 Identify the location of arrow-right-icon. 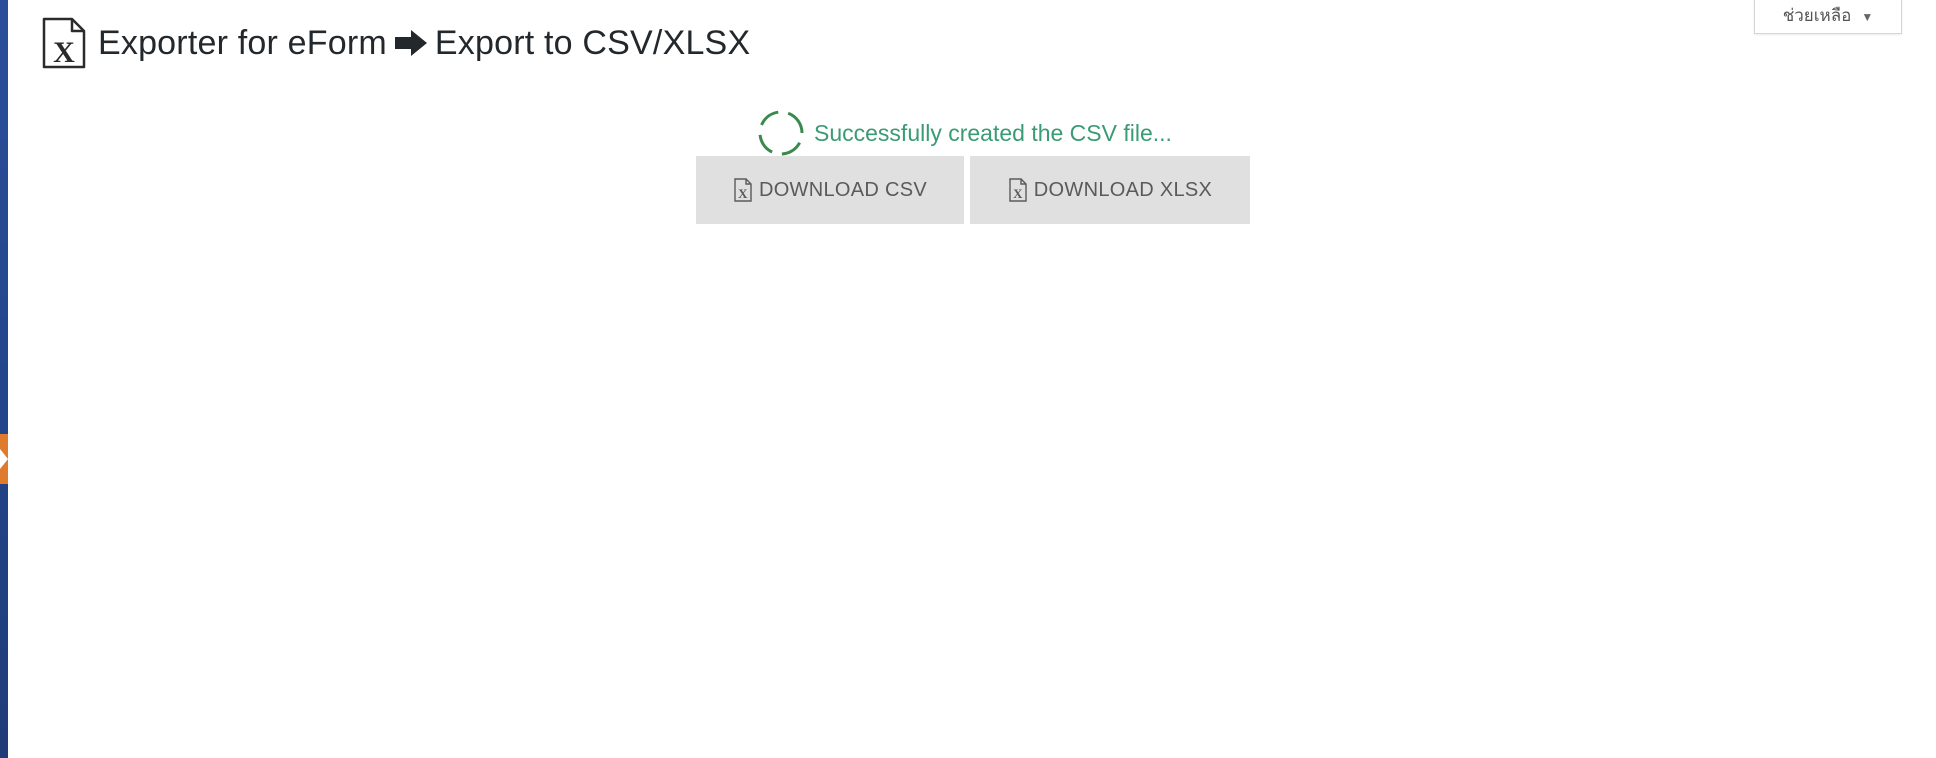
(410, 43).